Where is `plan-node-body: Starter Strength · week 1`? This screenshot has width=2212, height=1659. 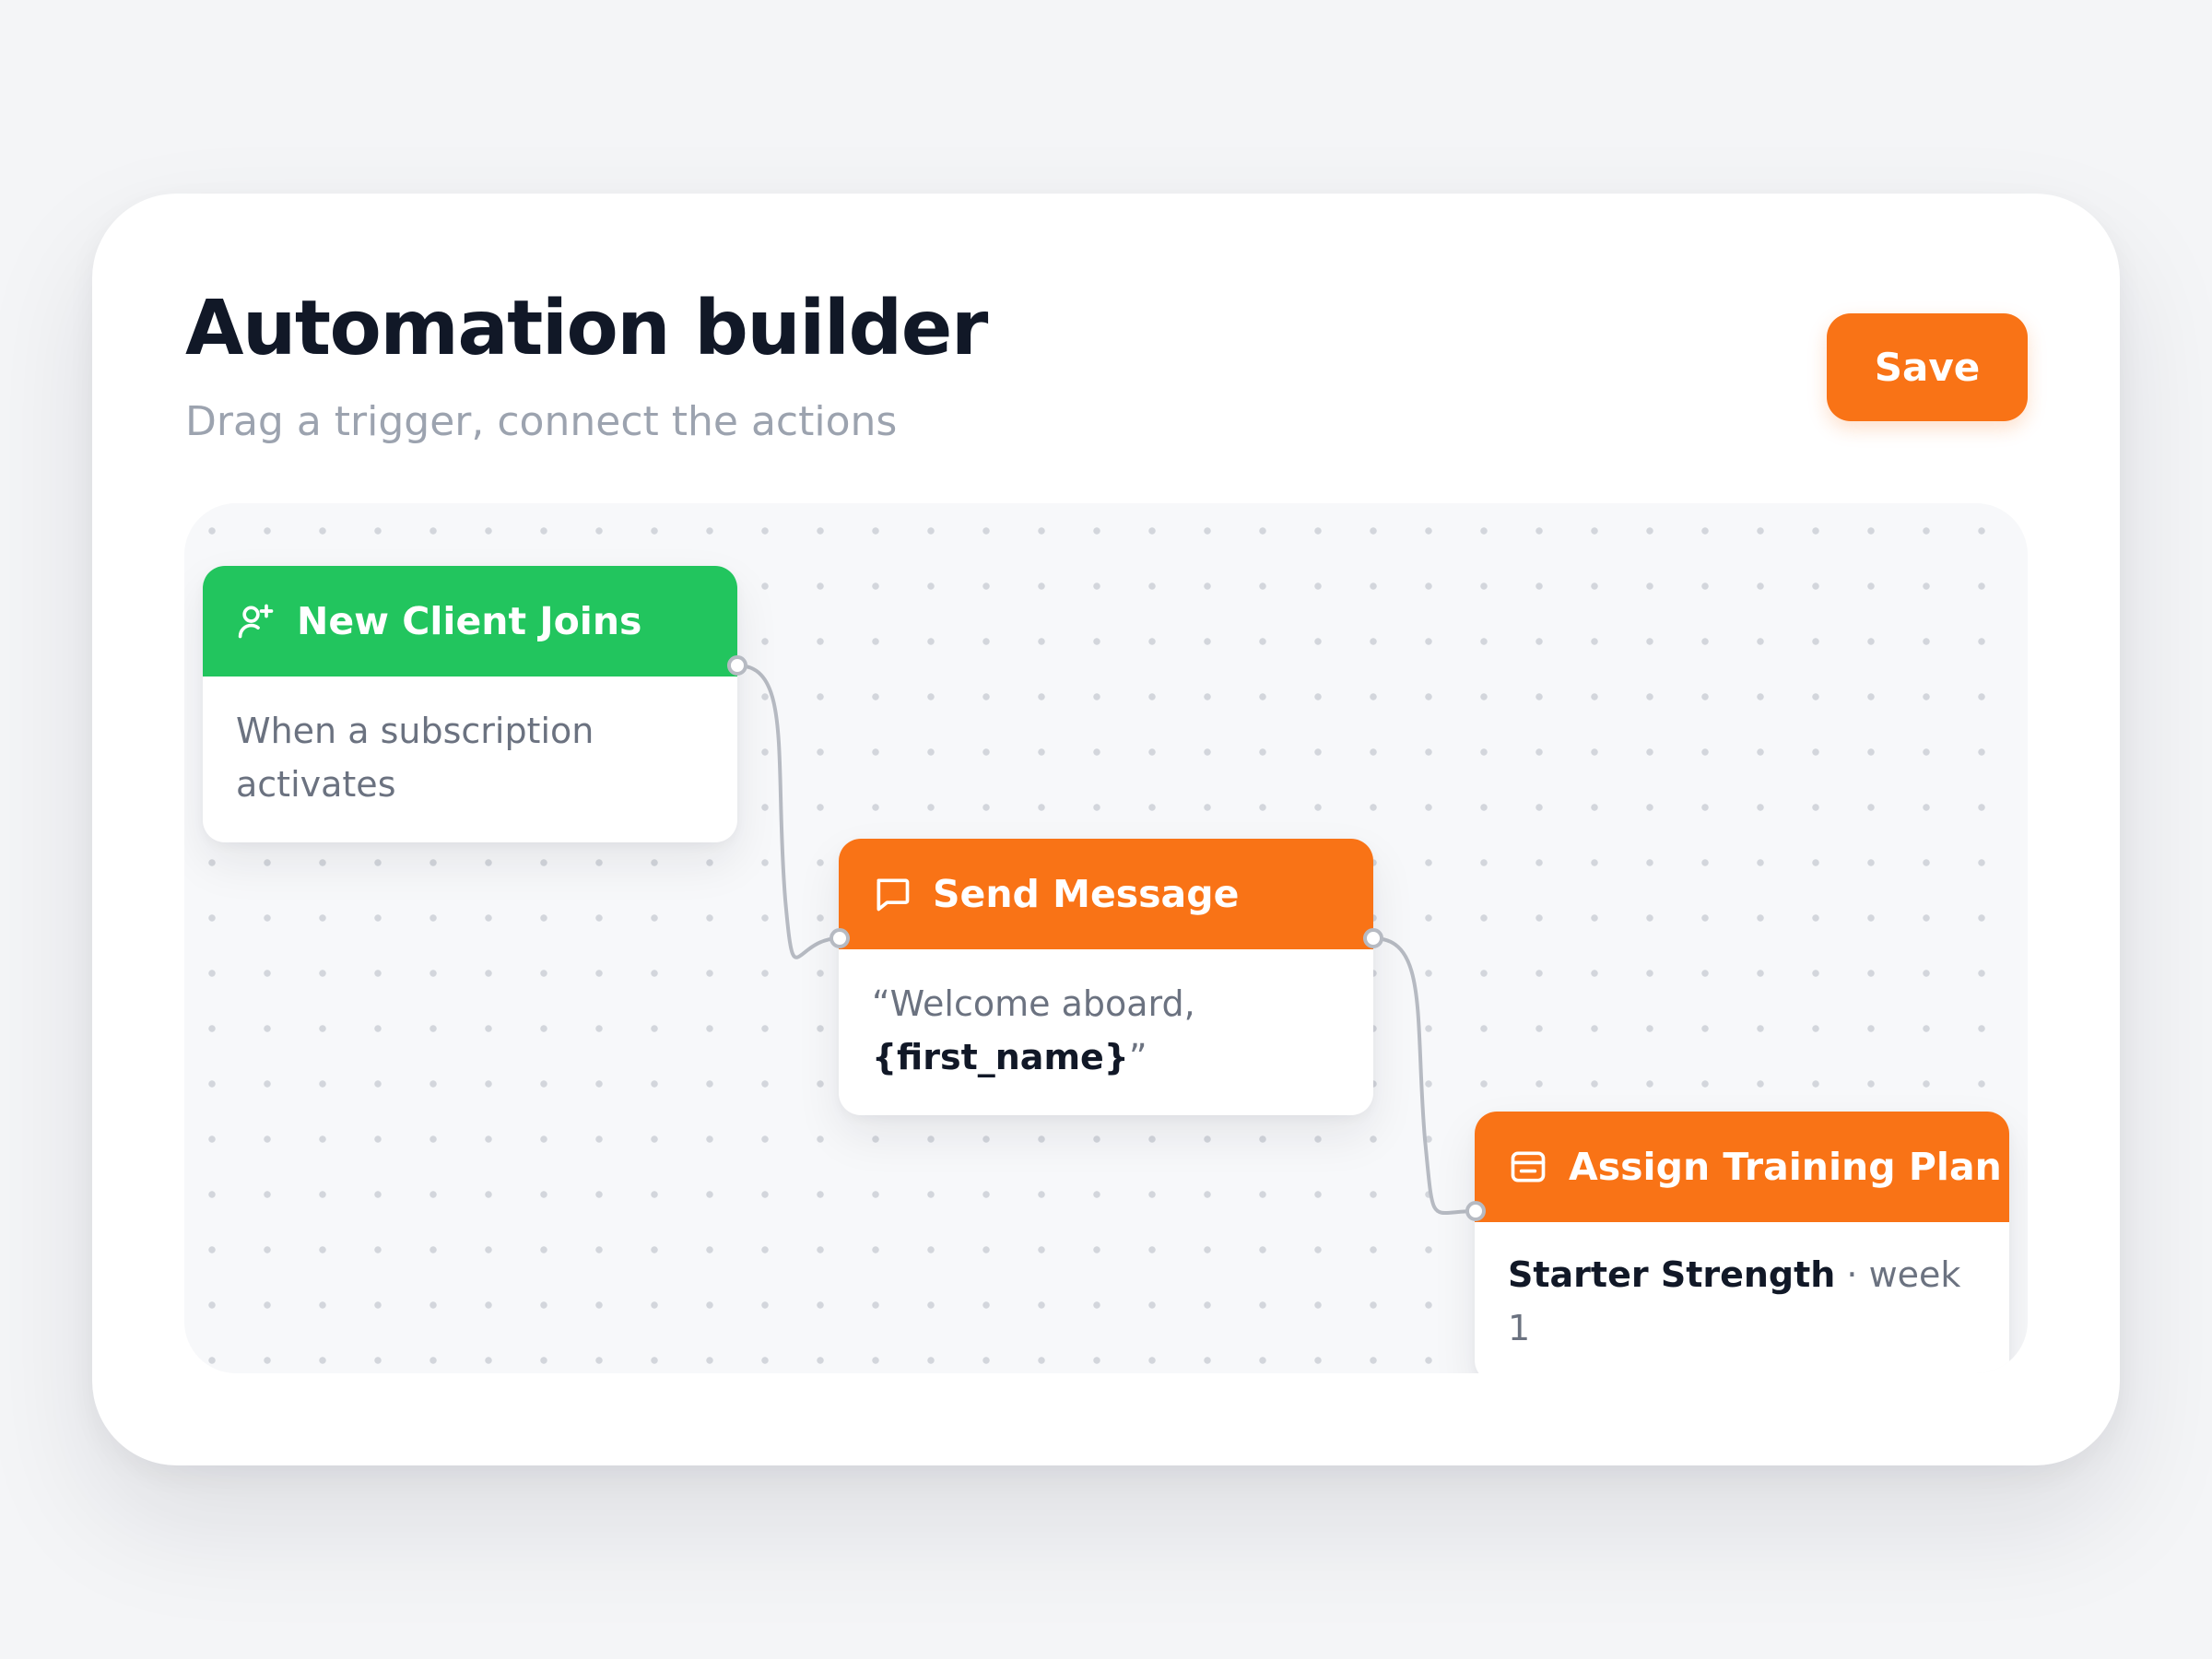 plan-node-body: Starter Strength · week 1 is located at coordinates (1742, 1297).